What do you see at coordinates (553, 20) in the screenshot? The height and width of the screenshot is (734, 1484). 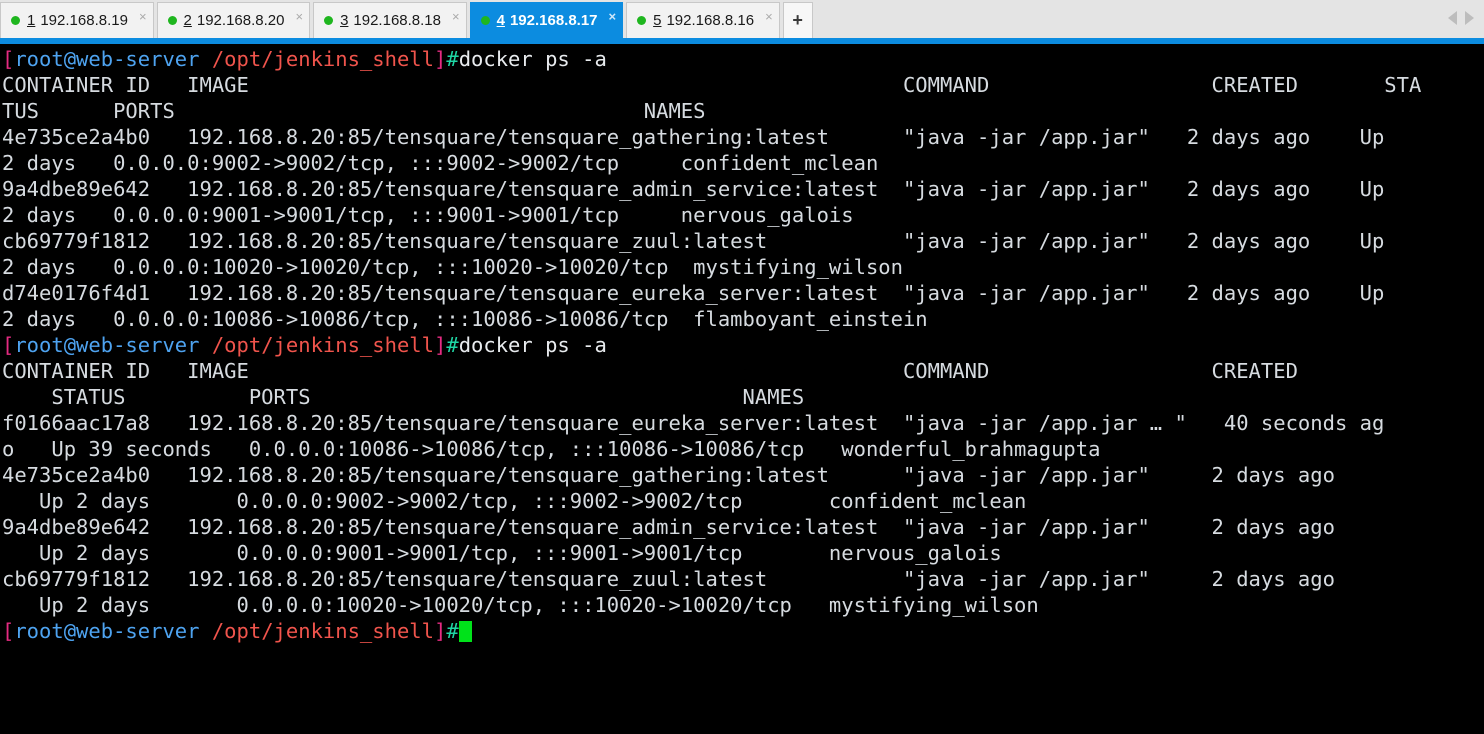 I see `session-tab-address: 192.168.8.17` at bounding box center [553, 20].